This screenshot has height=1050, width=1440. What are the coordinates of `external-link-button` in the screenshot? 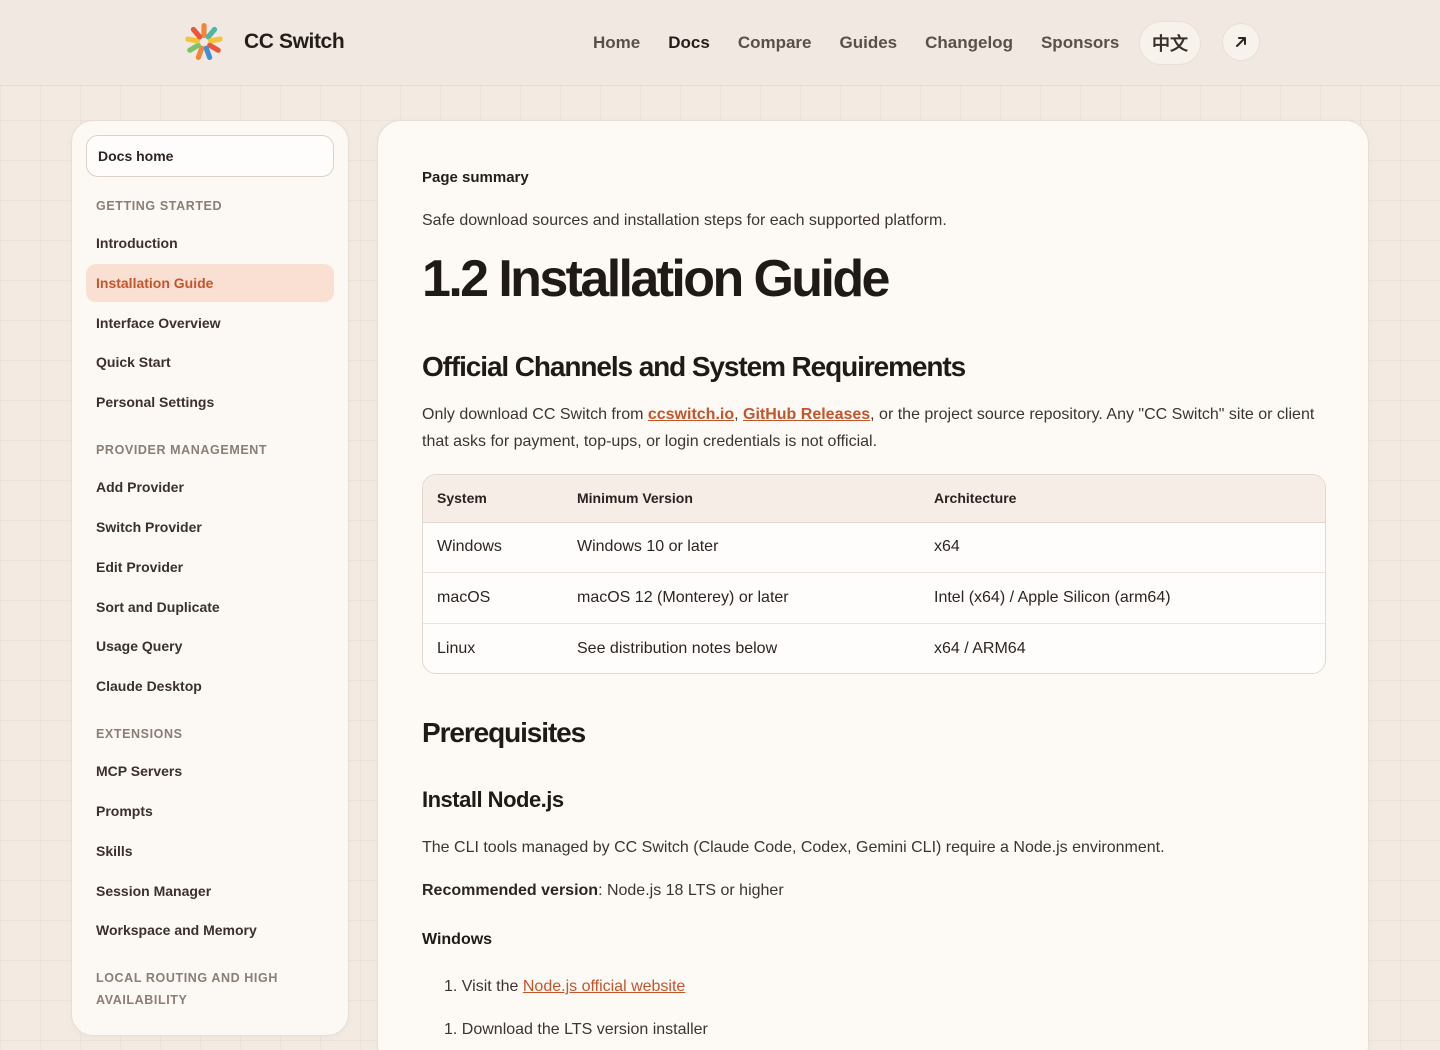 It's located at (1241, 42).